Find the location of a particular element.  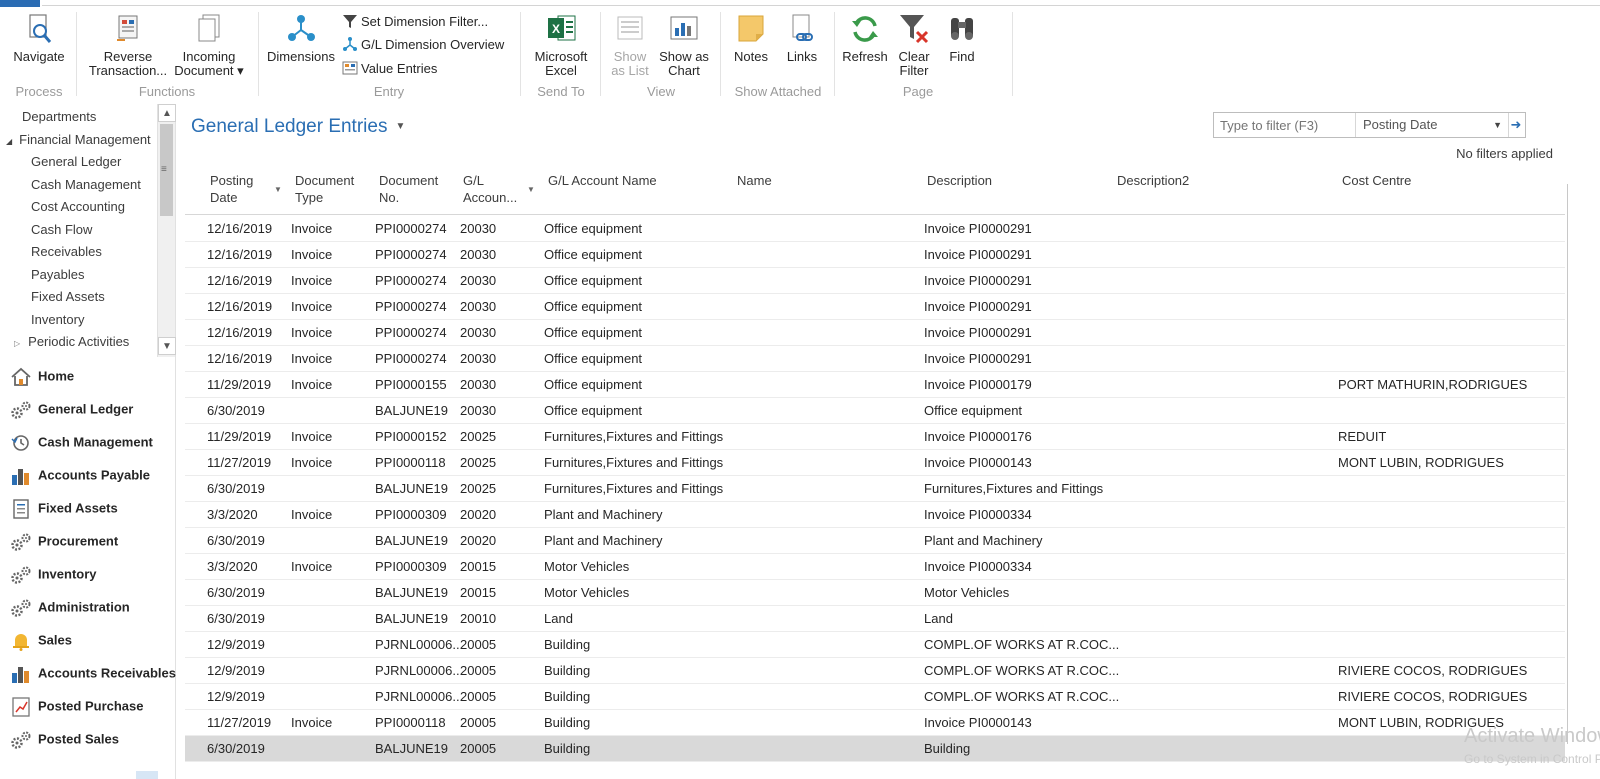

nav-item-cash-management: Cash Management is located at coordinates (81, 442).